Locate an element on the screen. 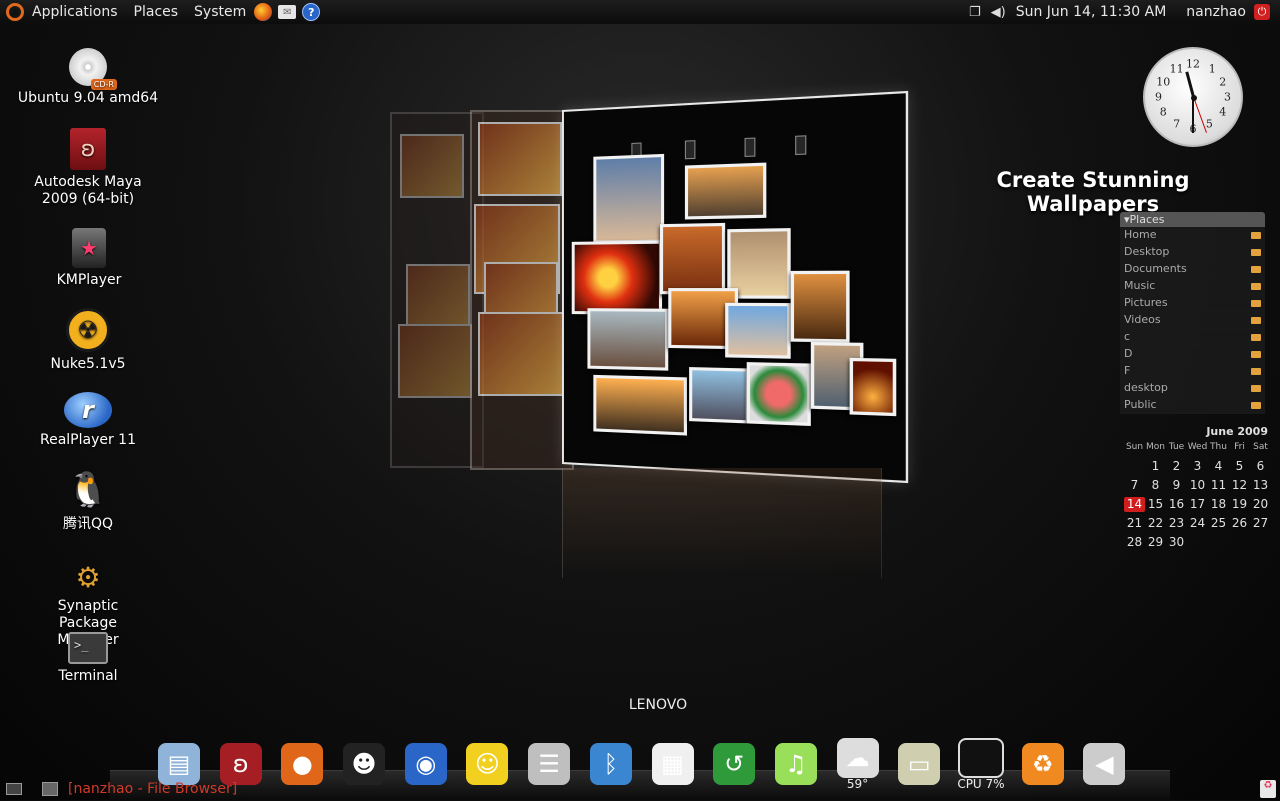 Image resolution: width=1280 pixels, height=801 pixels. calendar-day: 7 is located at coordinates (1134, 485).